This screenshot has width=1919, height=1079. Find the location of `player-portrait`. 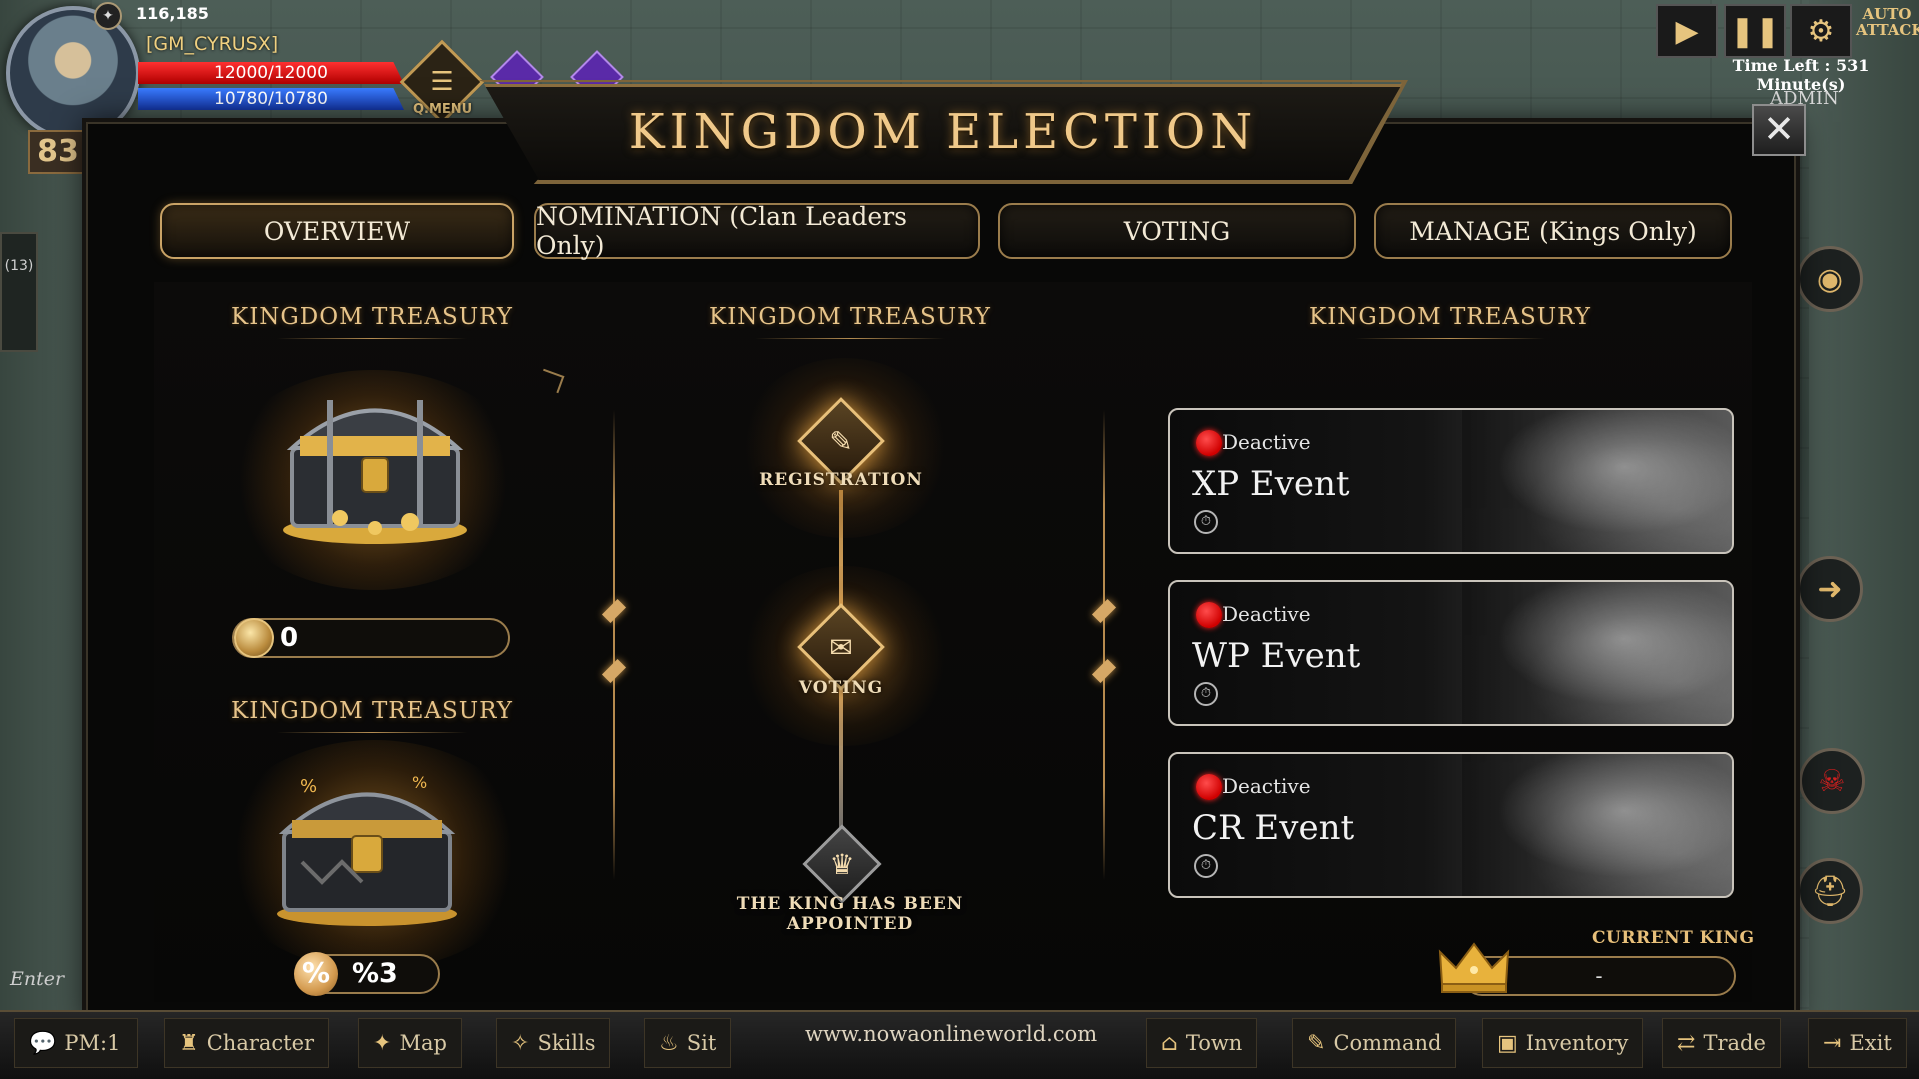

player-portrait is located at coordinates (73, 73).